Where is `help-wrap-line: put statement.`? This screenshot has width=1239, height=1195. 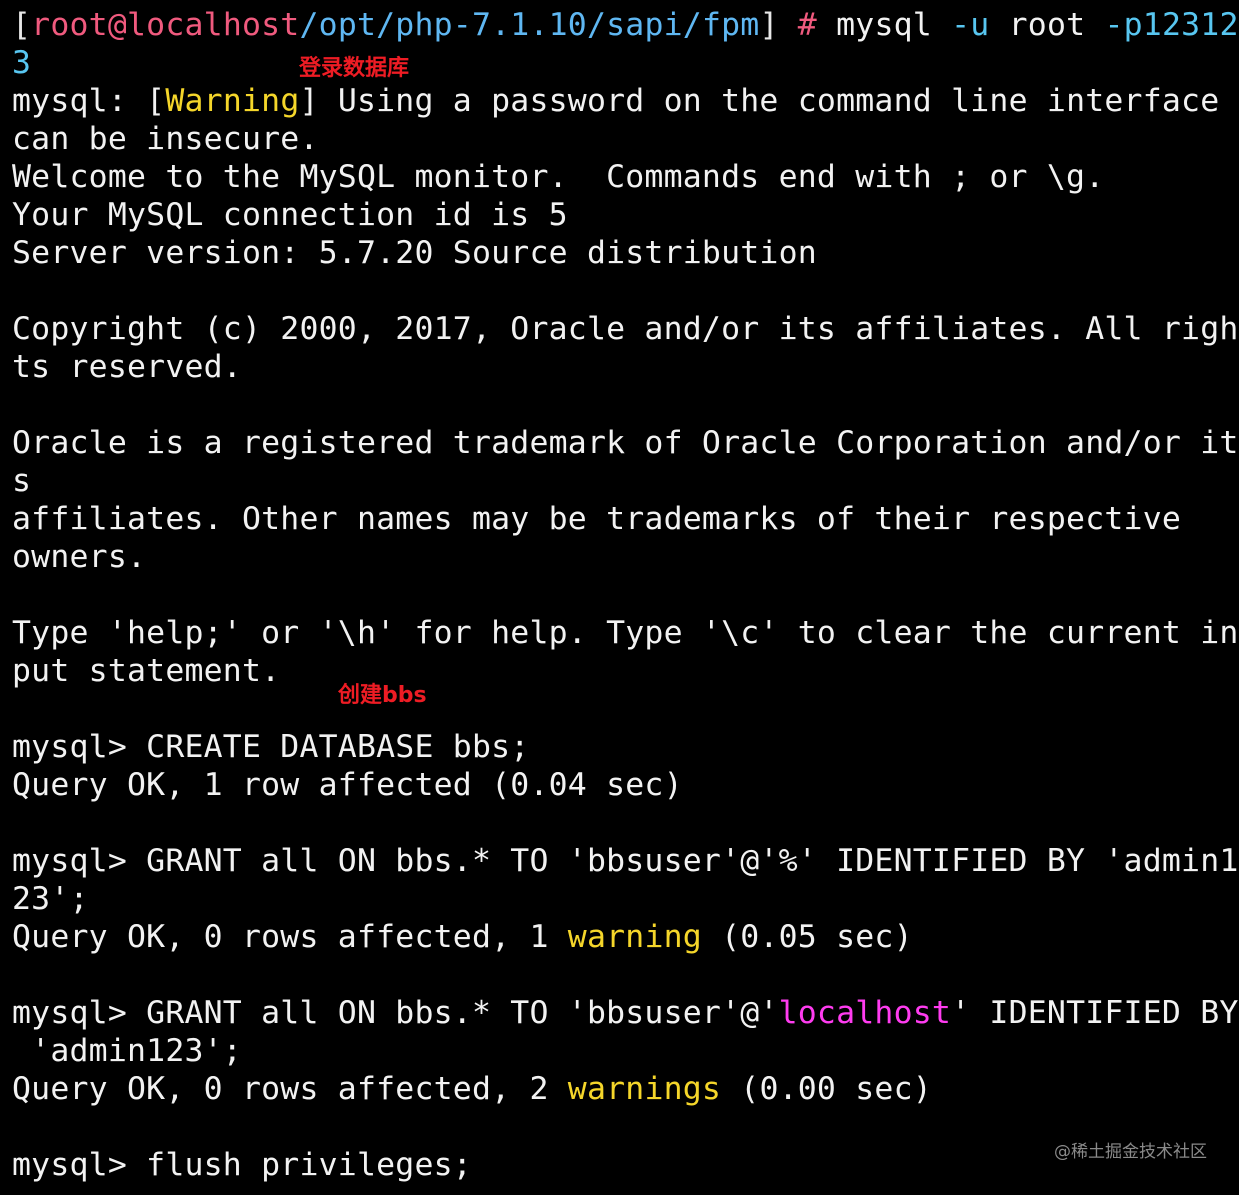 help-wrap-line: put statement. is located at coordinates (146, 671).